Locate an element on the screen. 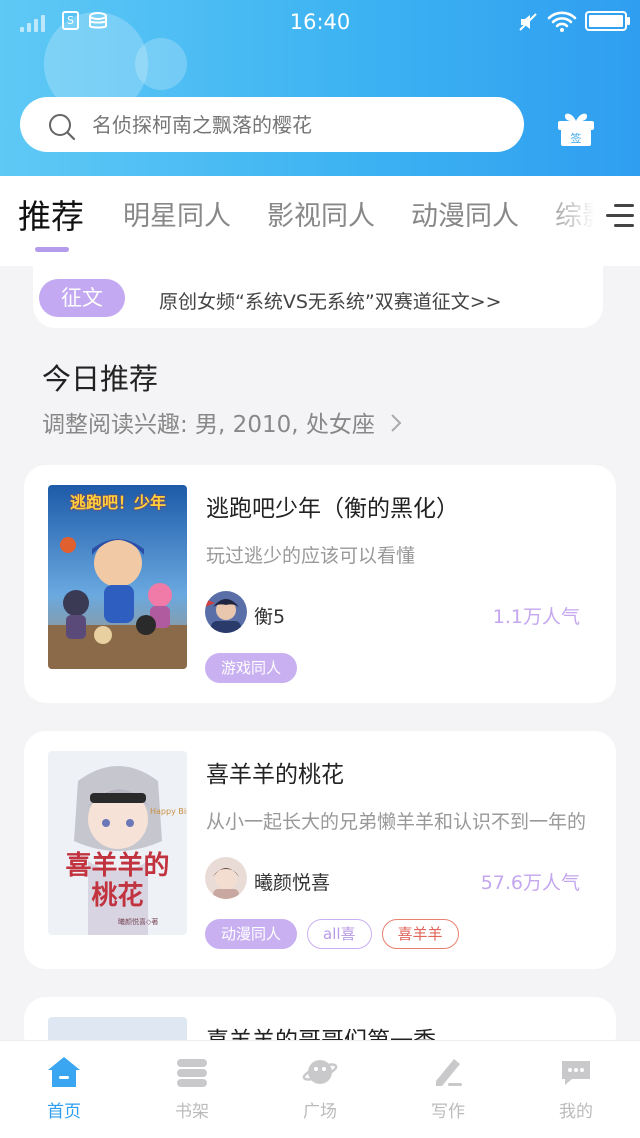 The image size is (640, 1138). tab-film-fanfic: 影视同人 is located at coordinates (321, 213).